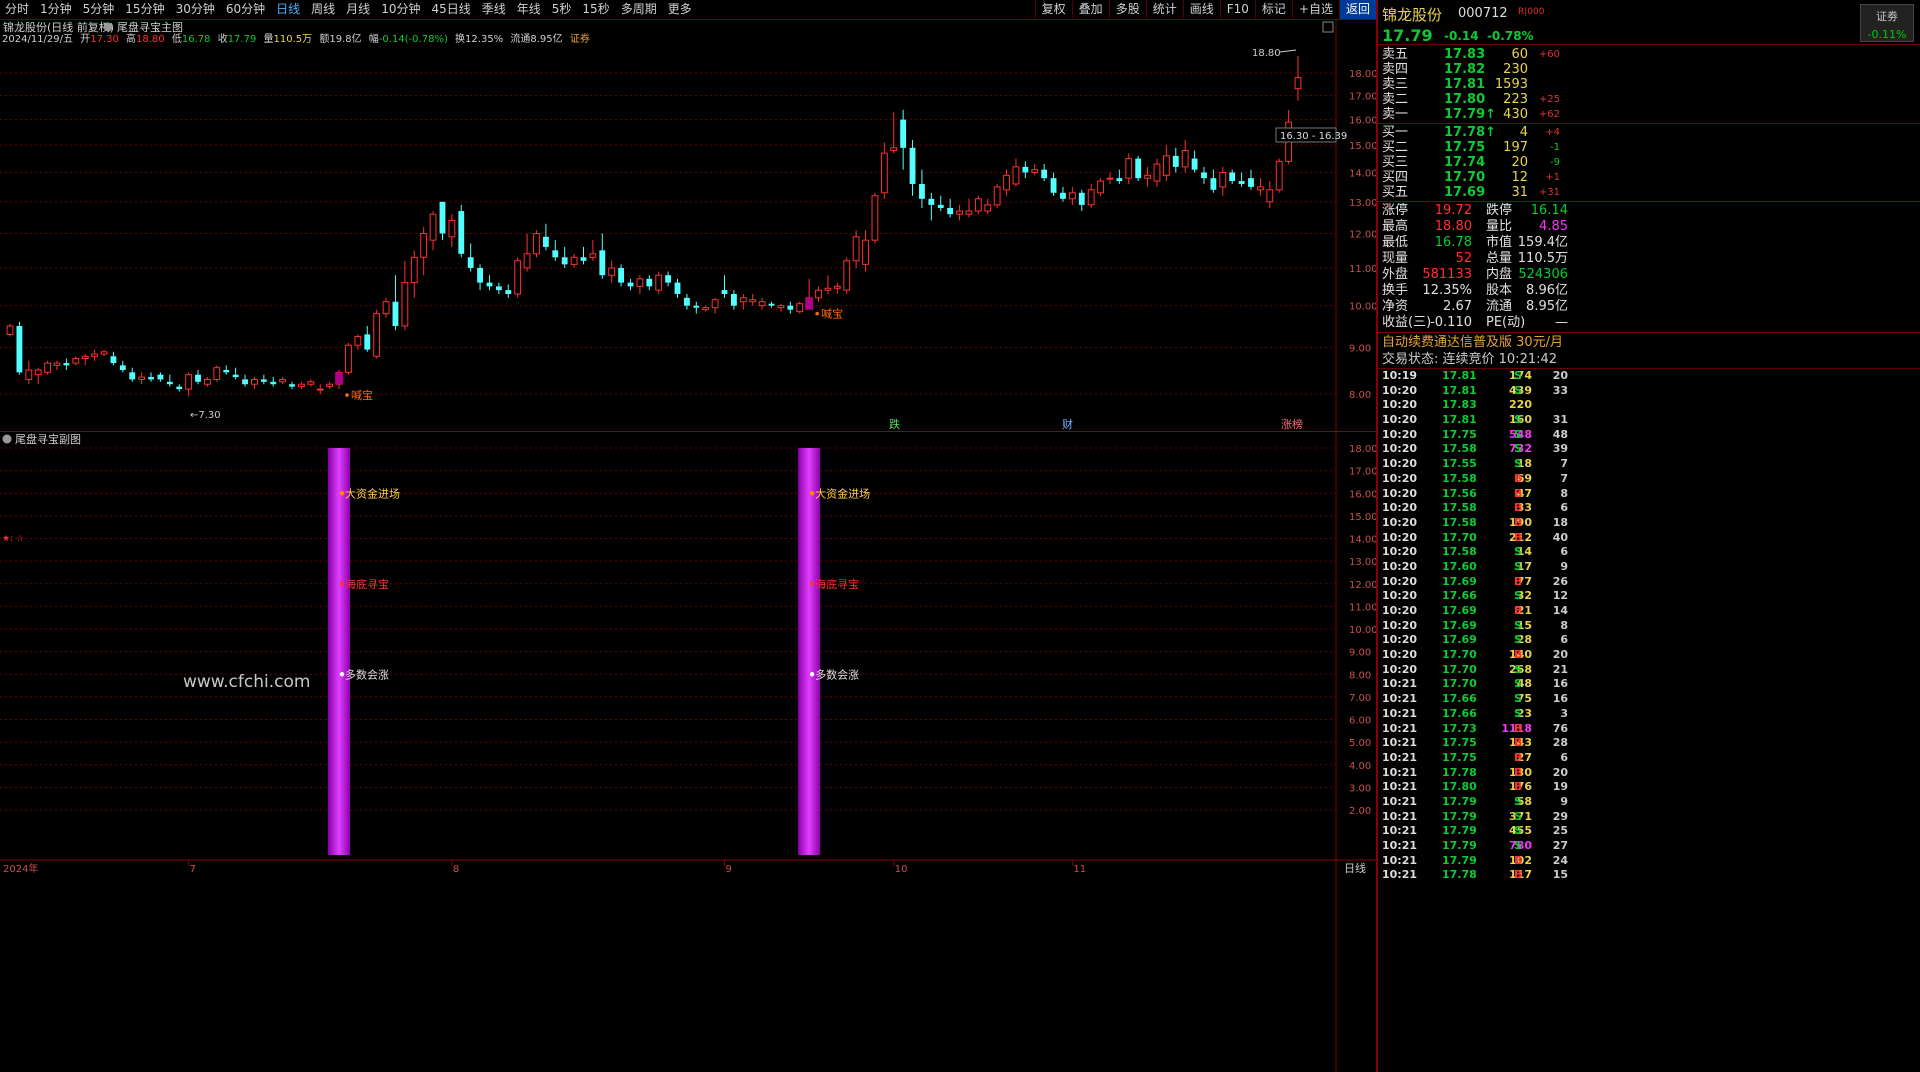  Describe the element at coordinates (401, 9) in the screenshot. I see `period-tab: 10分钟` at that location.